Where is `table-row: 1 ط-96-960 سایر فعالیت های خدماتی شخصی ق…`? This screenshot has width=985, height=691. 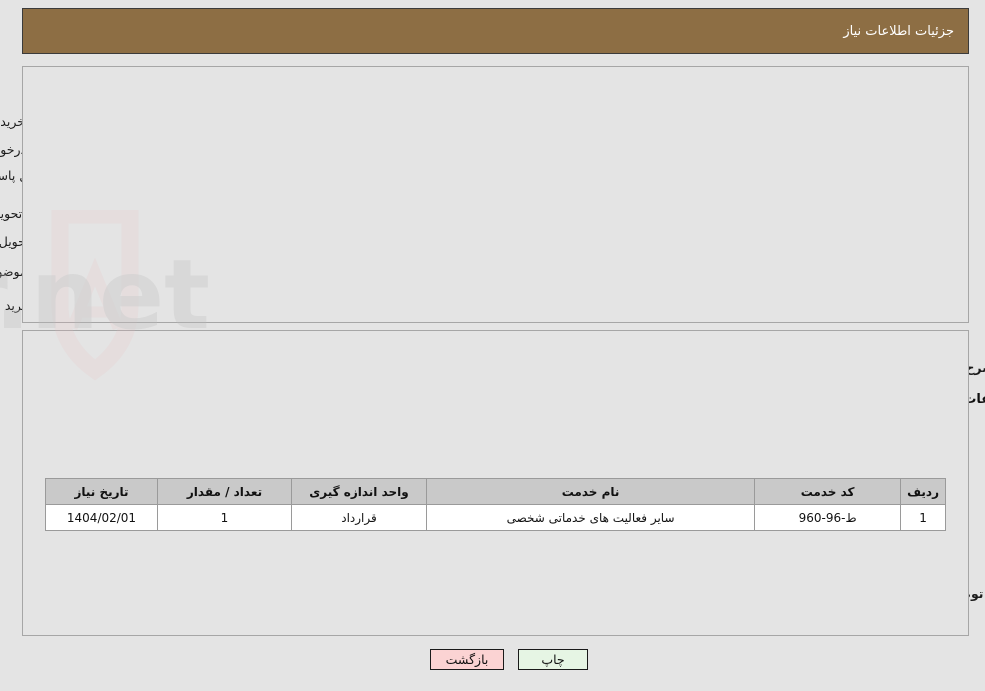 table-row: 1 ط-96-960 سایر فعالیت های خدماتی شخصی ق… is located at coordinates (495, 517).